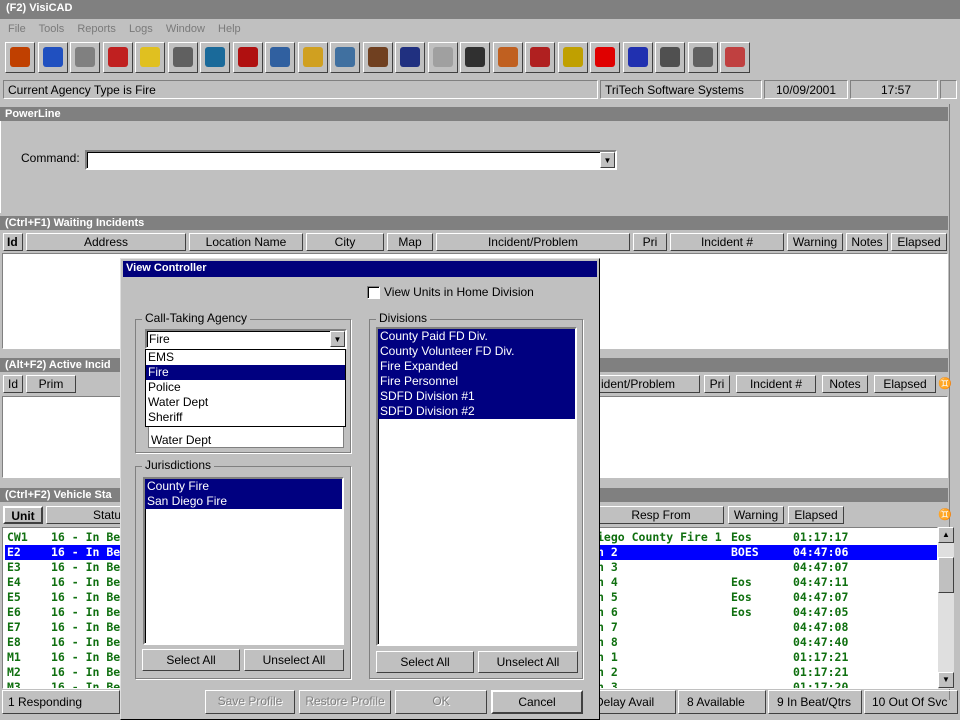  I want to click on jurisdiction-item: County Fire, so click(243, 486).